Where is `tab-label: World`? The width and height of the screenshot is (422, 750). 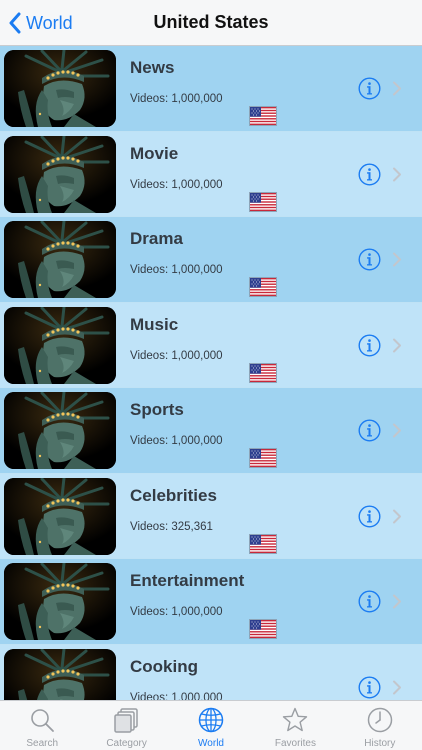 tab-label: World is located at coordinates (211, 743).